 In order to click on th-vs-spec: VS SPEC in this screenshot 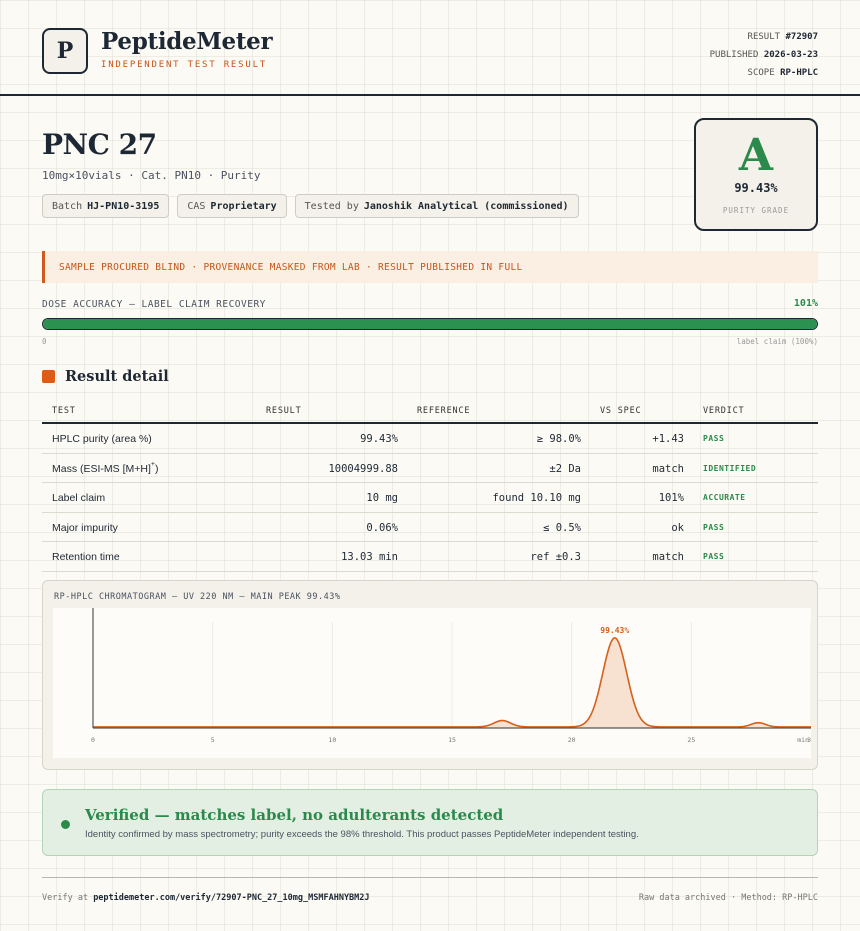, I will do `click(621, 411)`.